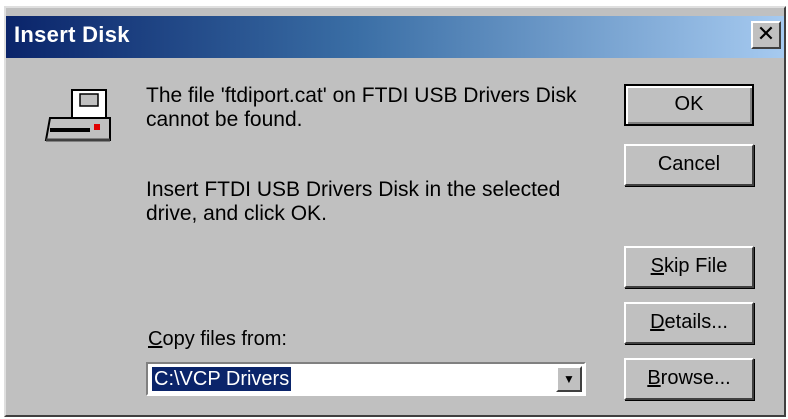 This screenshot has height=419, width=788. I want to click on close-icon: ✕, so click(766, 33).